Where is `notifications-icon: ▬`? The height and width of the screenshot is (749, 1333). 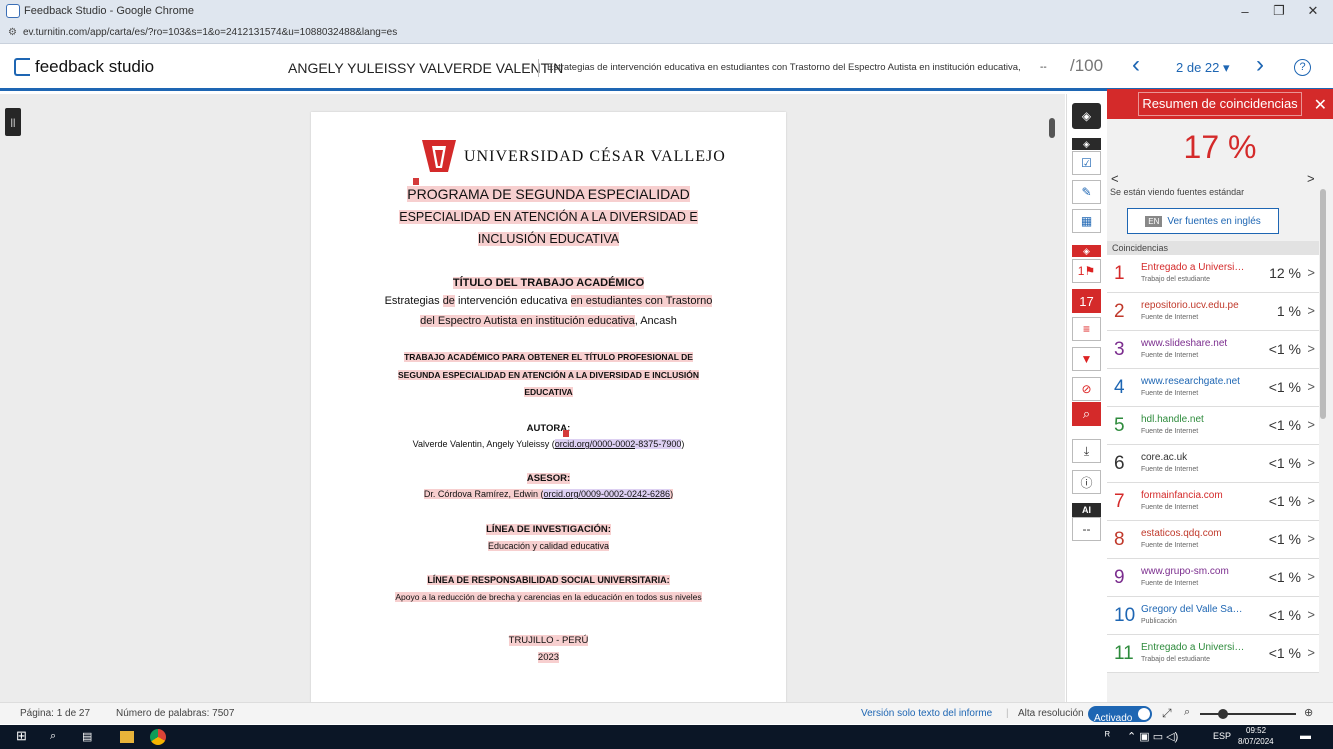
notifications-icon: ▬ is located at coordinates (1305, 736).